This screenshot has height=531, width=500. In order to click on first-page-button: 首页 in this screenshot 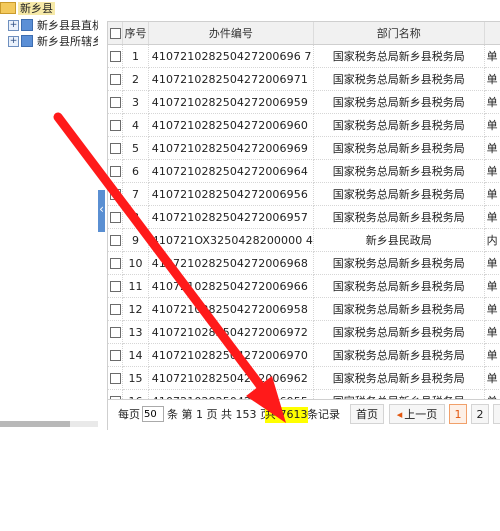, I will do `click(367, 414)`.